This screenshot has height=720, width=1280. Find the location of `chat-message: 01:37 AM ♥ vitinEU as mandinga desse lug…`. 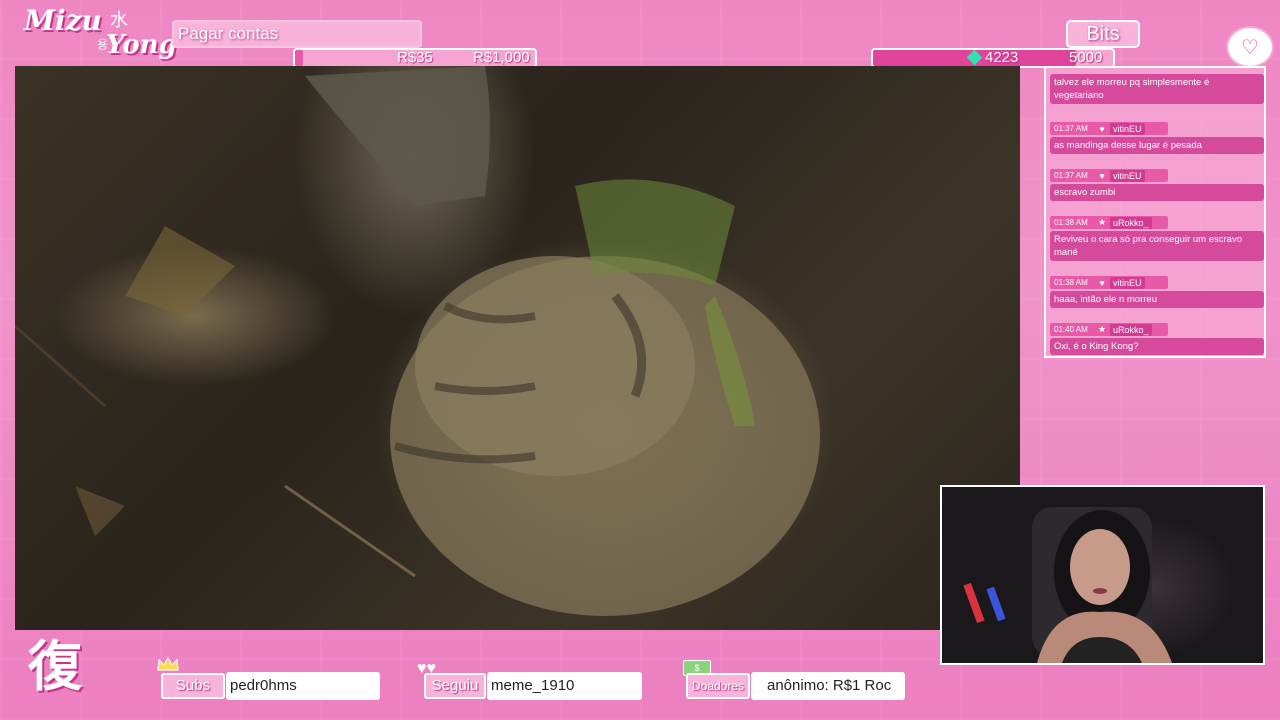

chat-message: 01:37 AM ♥ vitinEU as mandinga desse lug… is located at coordinates (1157, 138).